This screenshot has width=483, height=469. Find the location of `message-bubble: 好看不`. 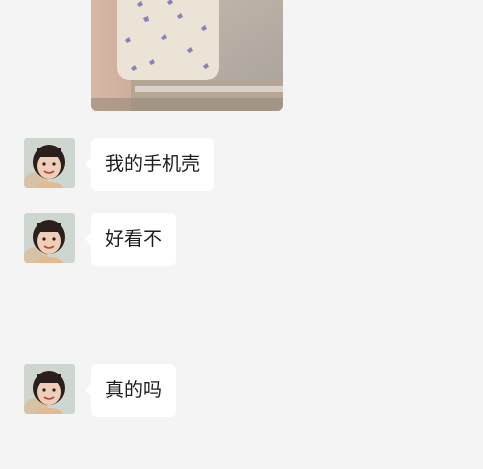

message-bubble: 好看不 is located at coordinates (130, 239).